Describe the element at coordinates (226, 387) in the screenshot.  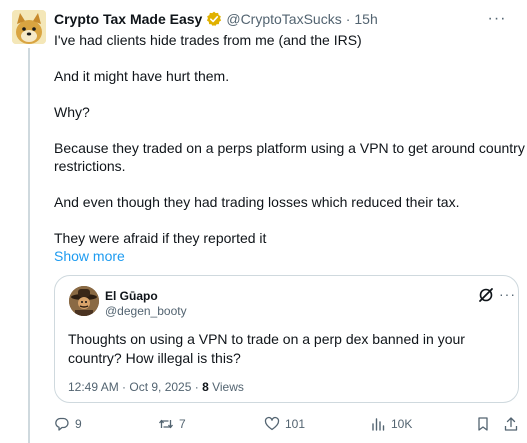
I see `quote-views-label: Views` at that location.